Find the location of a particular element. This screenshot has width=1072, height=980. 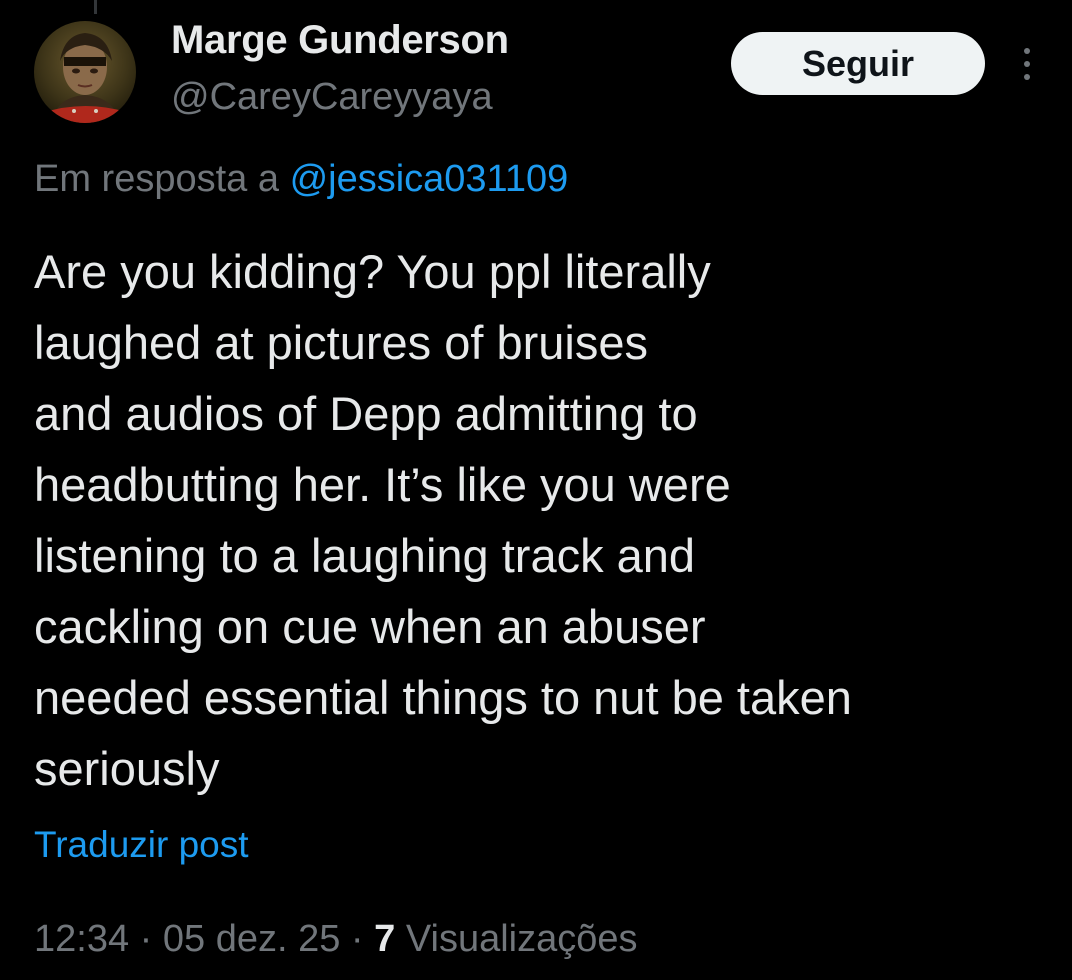

avatar is located at coordinates (85, 72).